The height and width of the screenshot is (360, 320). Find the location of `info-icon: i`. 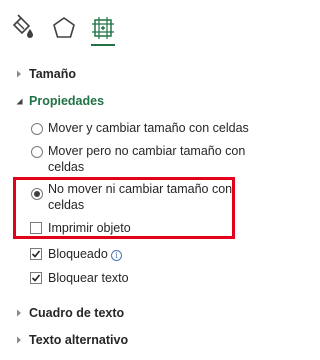

info-icon: i is located at coordinates (116, 255).